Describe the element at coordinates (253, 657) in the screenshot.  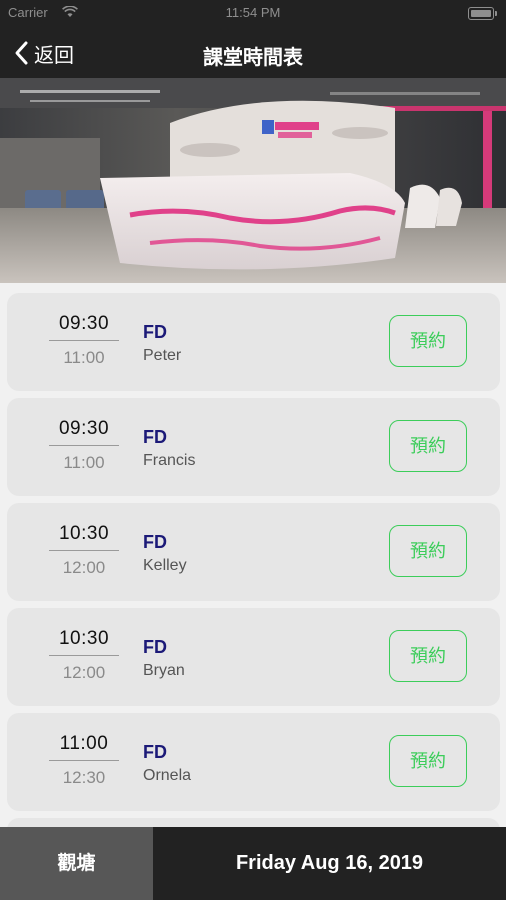
I see `class-card: 10:30 12:00 FD Bryan 預約` at that location.